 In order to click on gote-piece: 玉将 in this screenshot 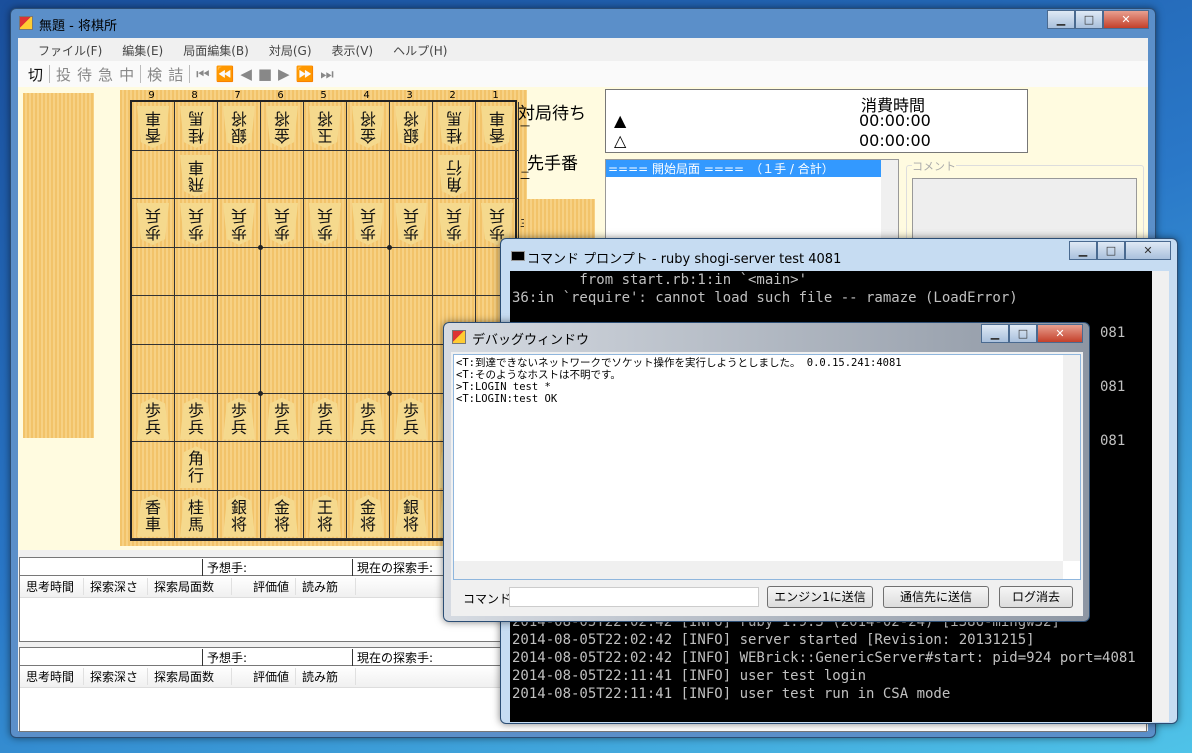, I will do `click(325, 127)`.